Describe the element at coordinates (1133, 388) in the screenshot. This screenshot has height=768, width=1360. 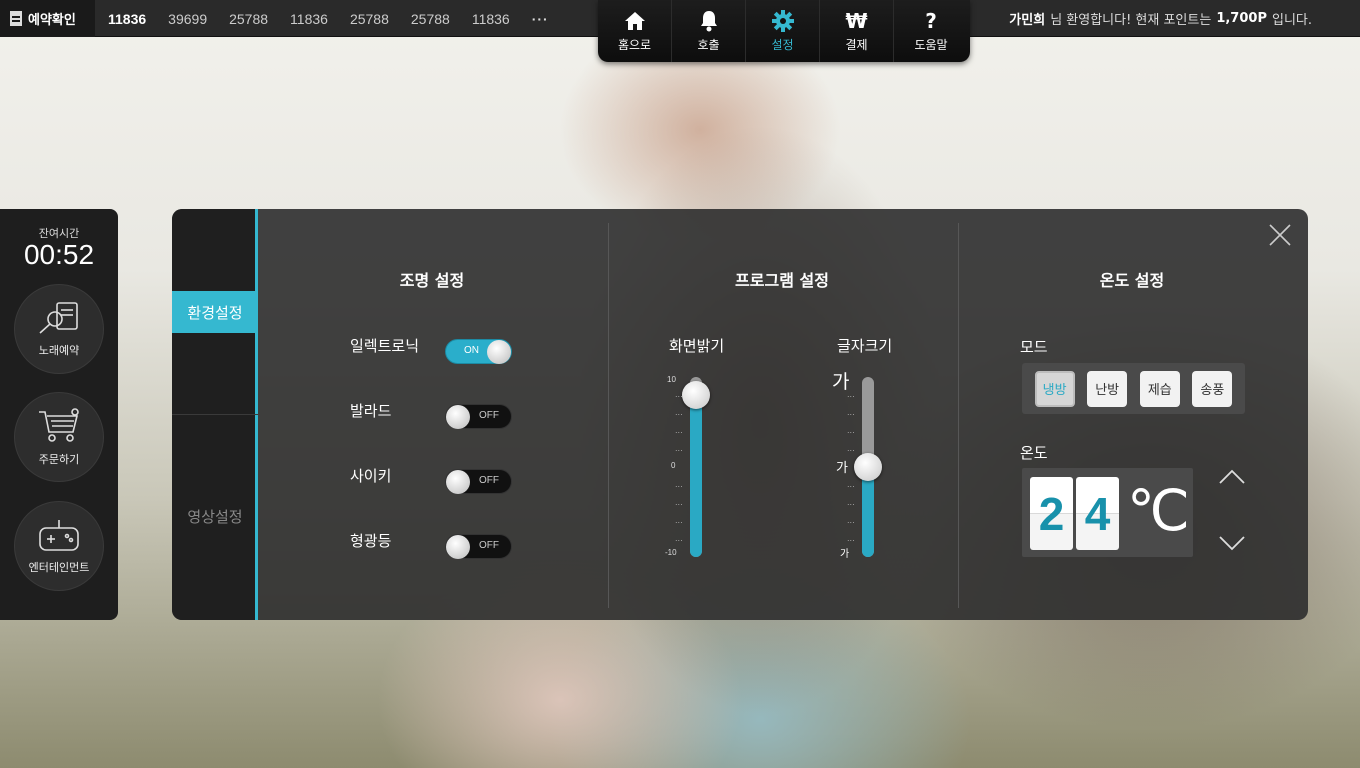
I see `mode-selector: 냉방 난방 제습 송풍` at that location.